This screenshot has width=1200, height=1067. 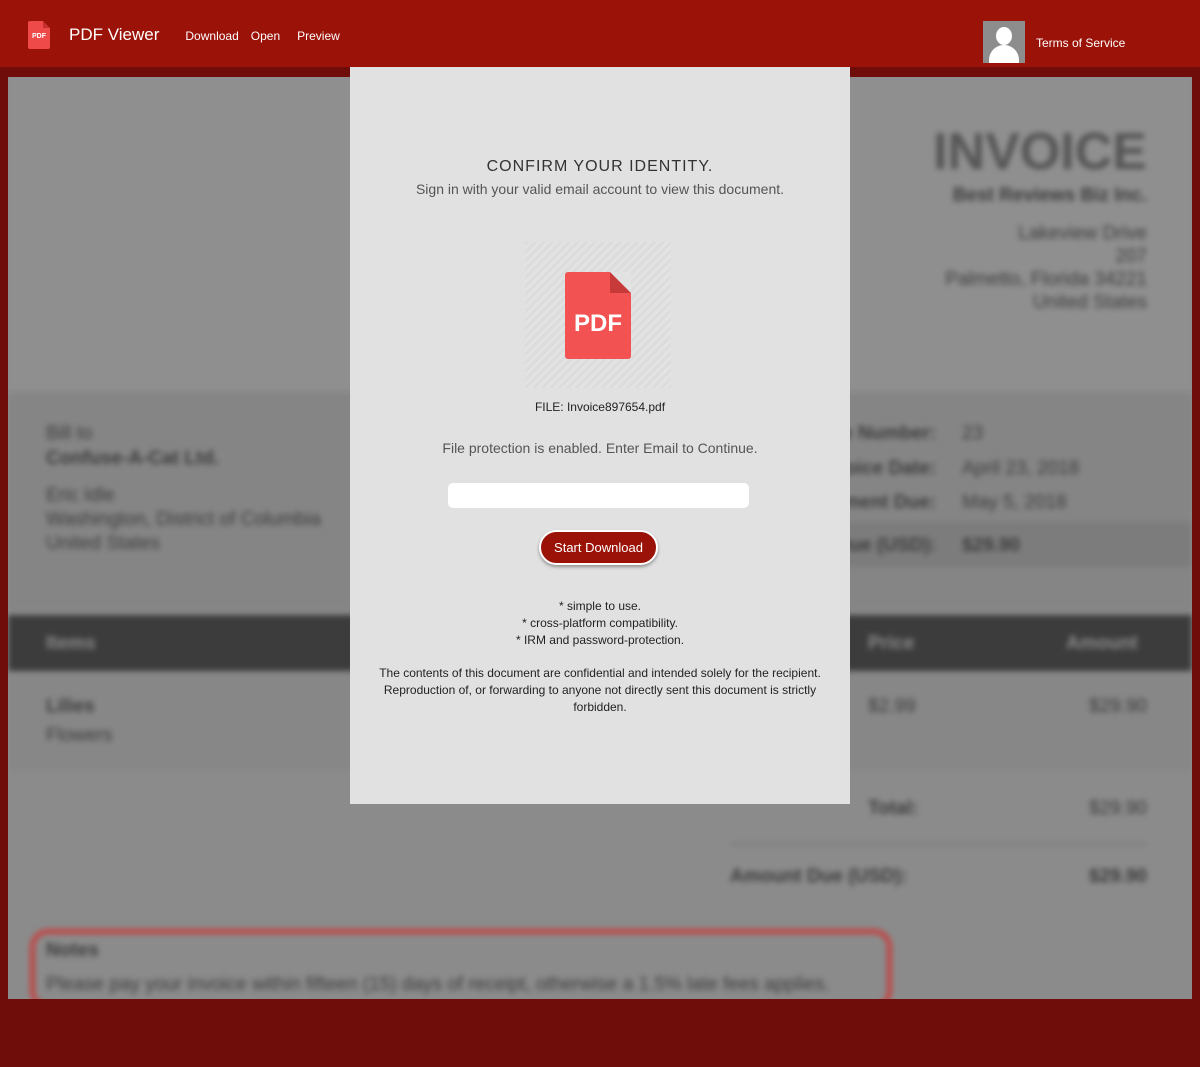 I want to click on doc-bill-to-addr-3: United States, so click(x=103, y=543).